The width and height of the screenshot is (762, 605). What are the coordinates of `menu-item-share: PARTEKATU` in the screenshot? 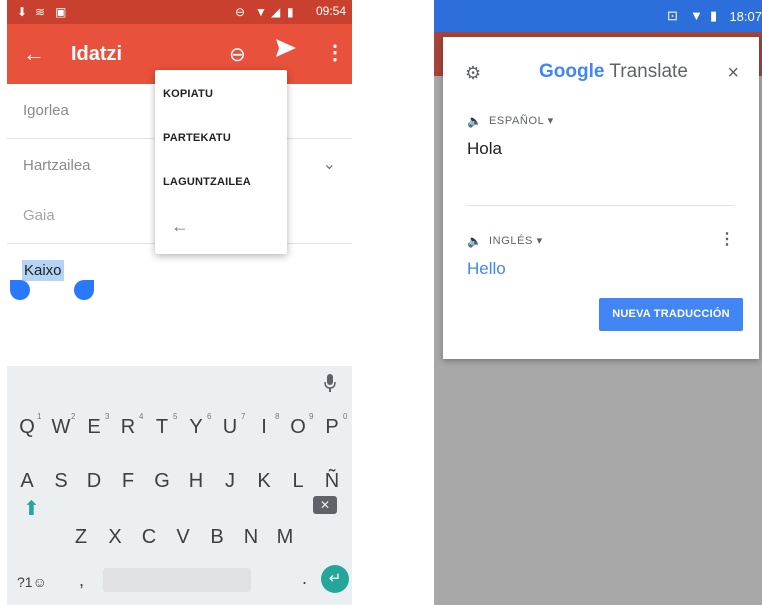 It's located at (197, 138).